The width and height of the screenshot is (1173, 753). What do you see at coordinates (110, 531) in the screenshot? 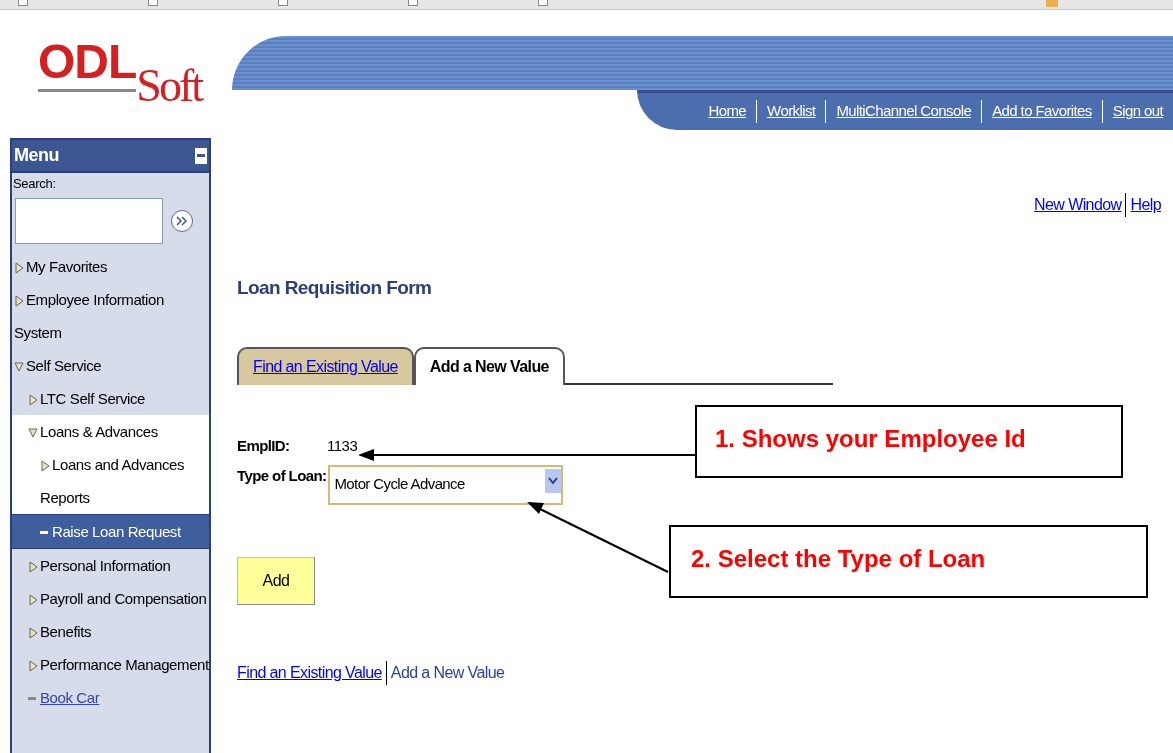
I see `sidebar-item: Raise Loan Request` at bounding box center [110, 531].